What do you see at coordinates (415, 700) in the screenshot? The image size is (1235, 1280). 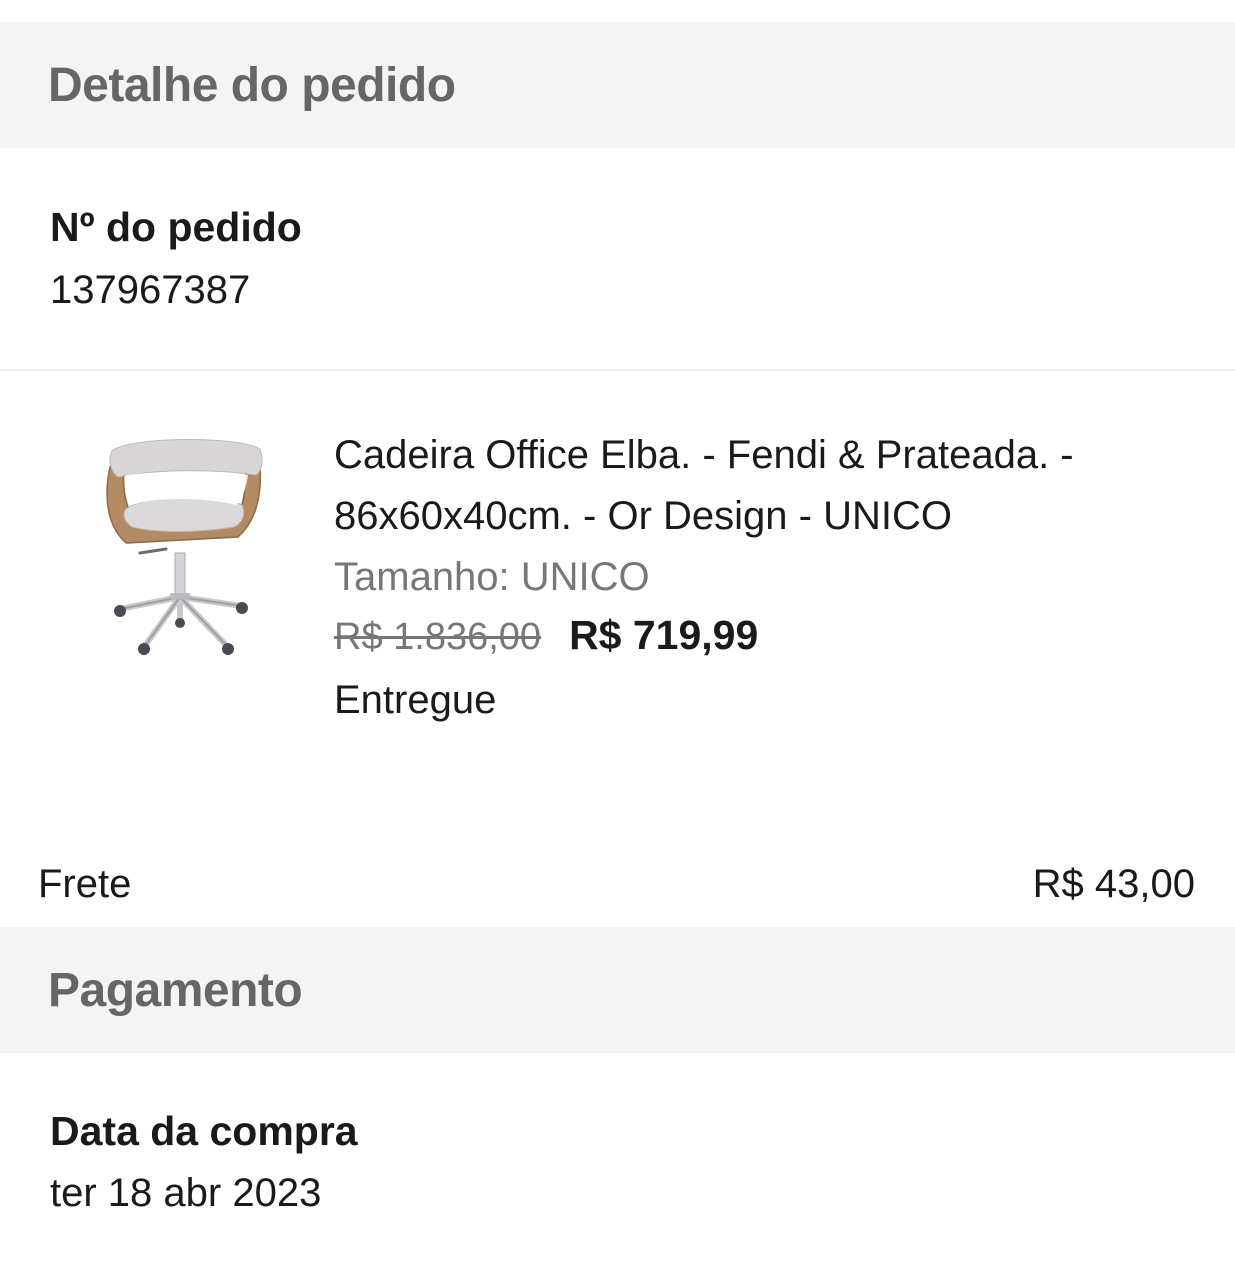 I see `delivery-status: Entregue` at bounding box center [415, 700].